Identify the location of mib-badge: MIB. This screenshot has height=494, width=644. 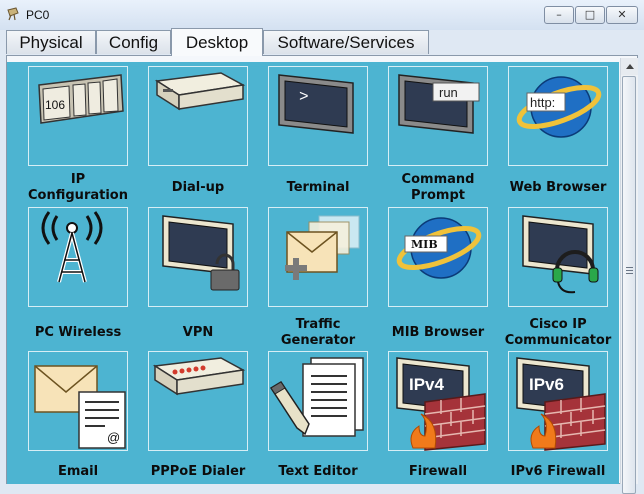
(424, 244).